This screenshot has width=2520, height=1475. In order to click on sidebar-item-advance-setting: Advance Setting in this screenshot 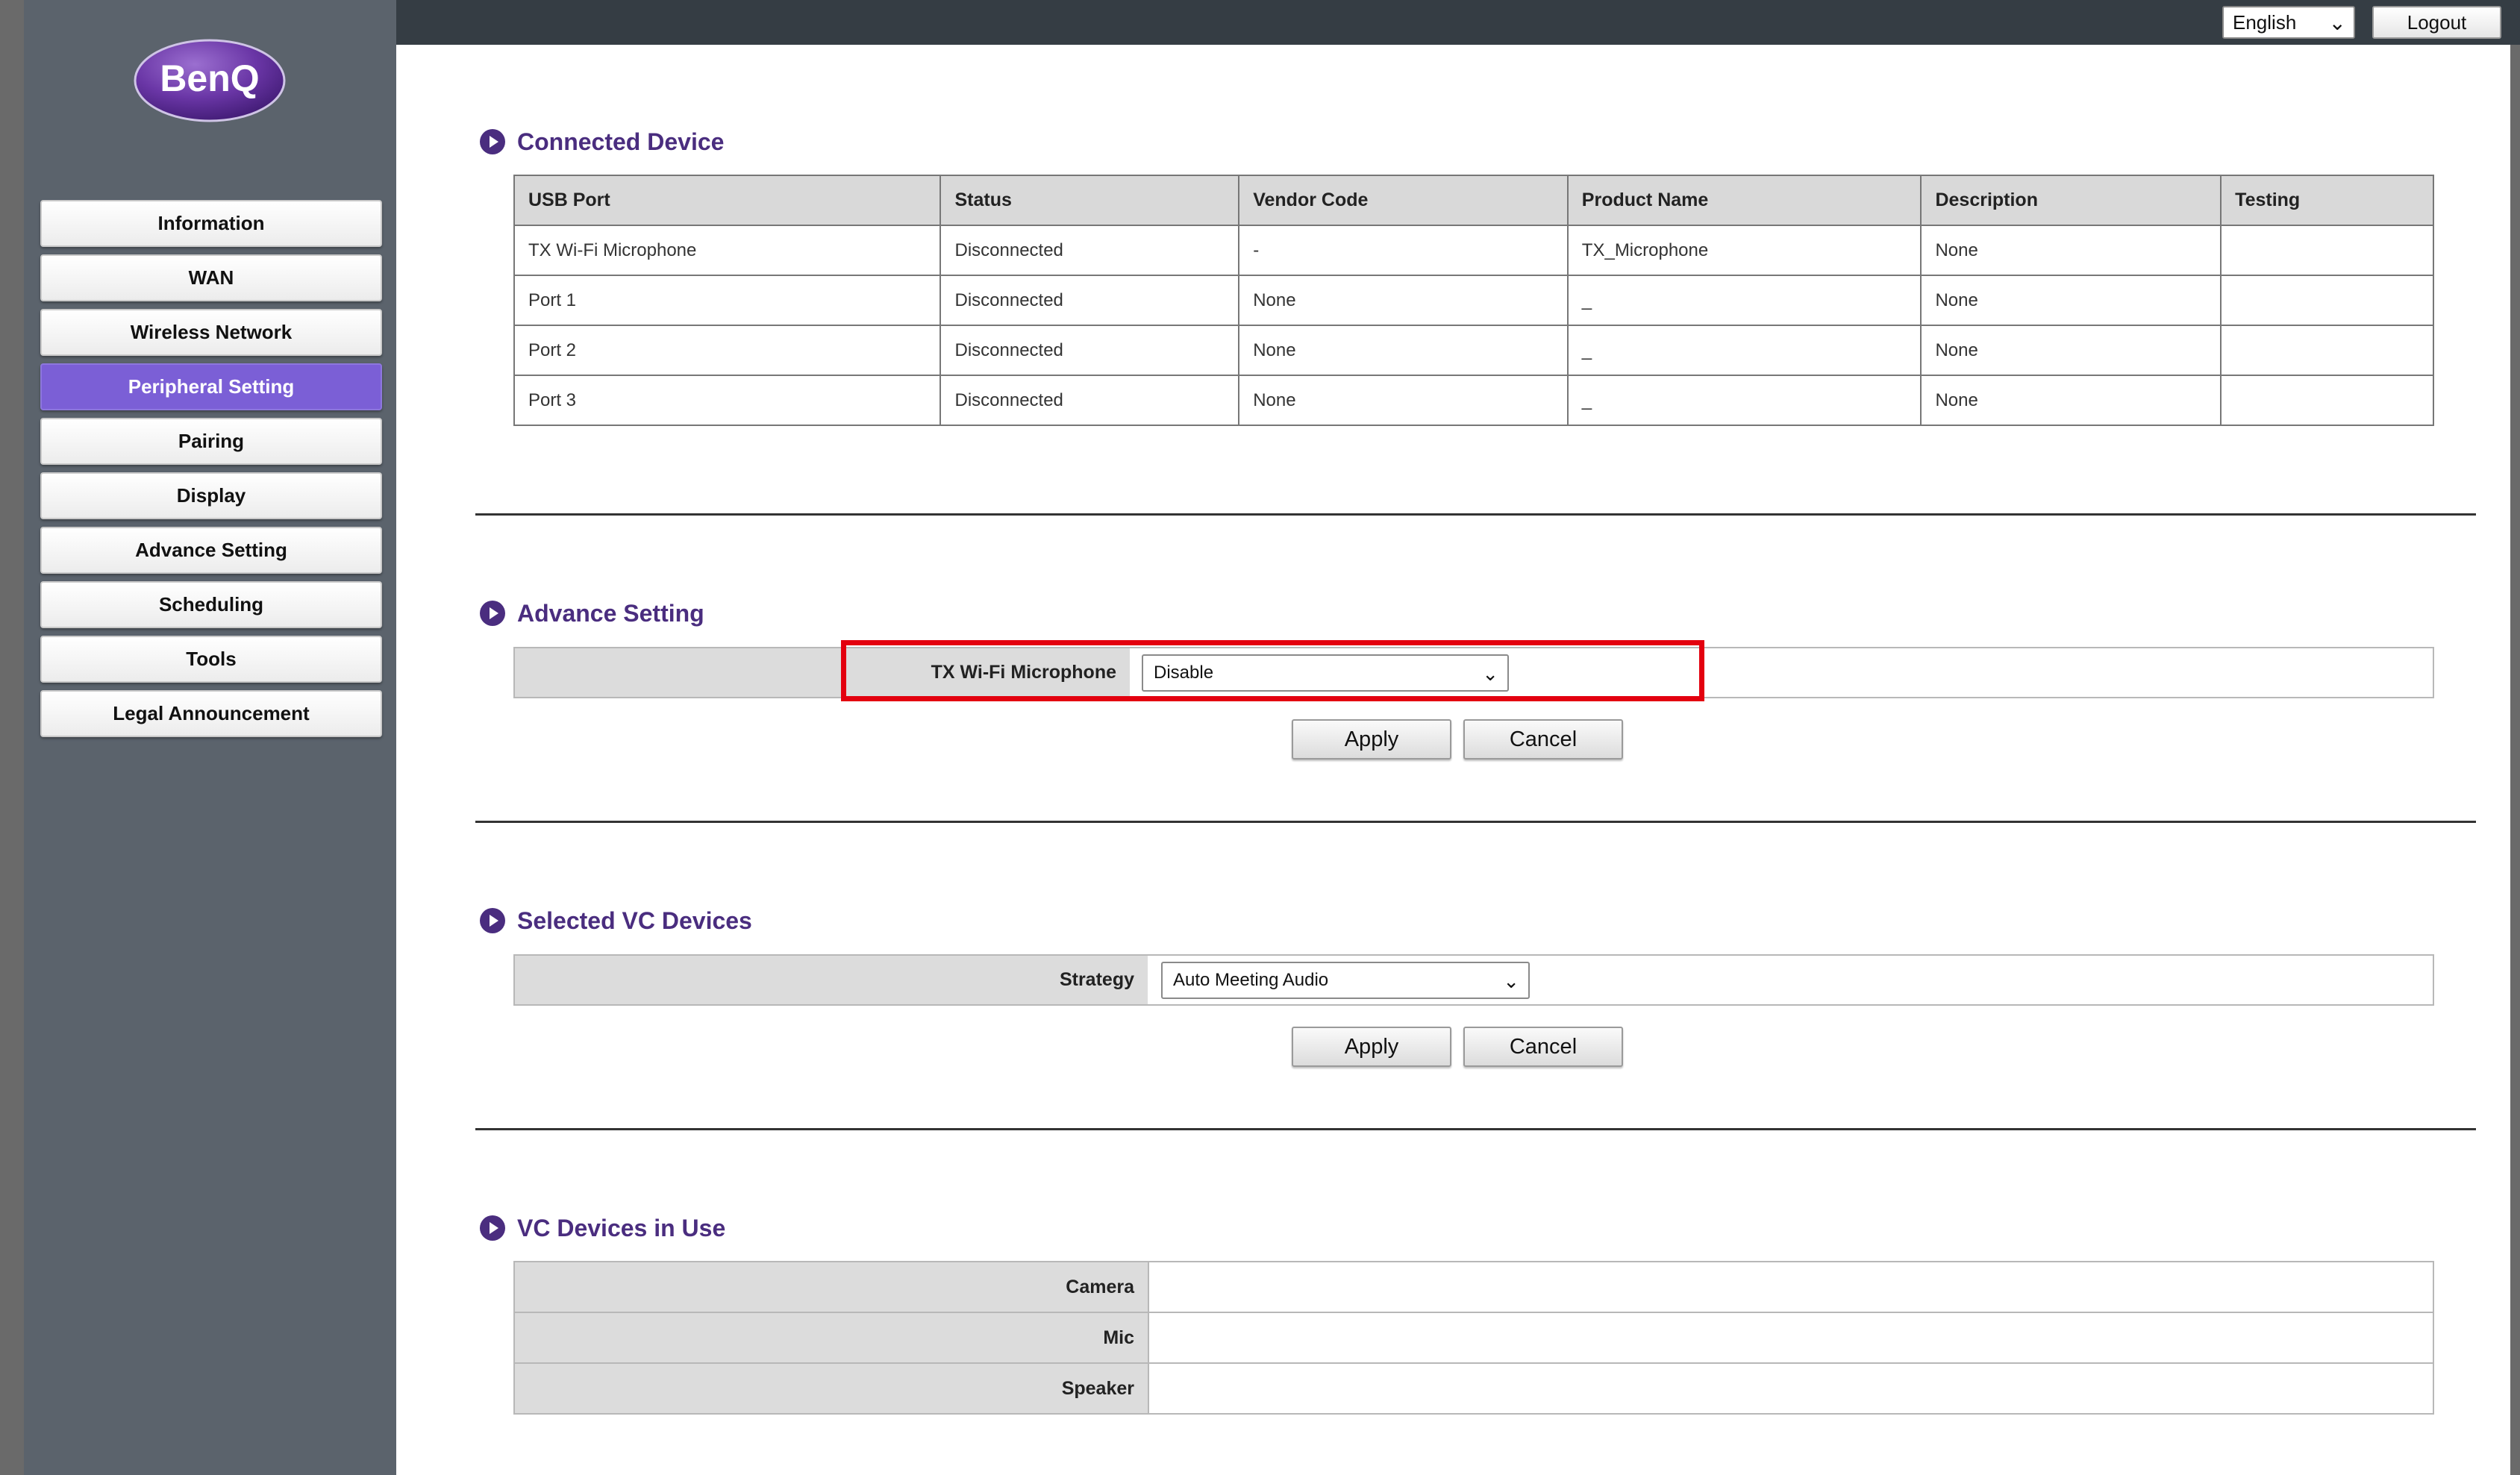, I will do `click(211, 550)`.